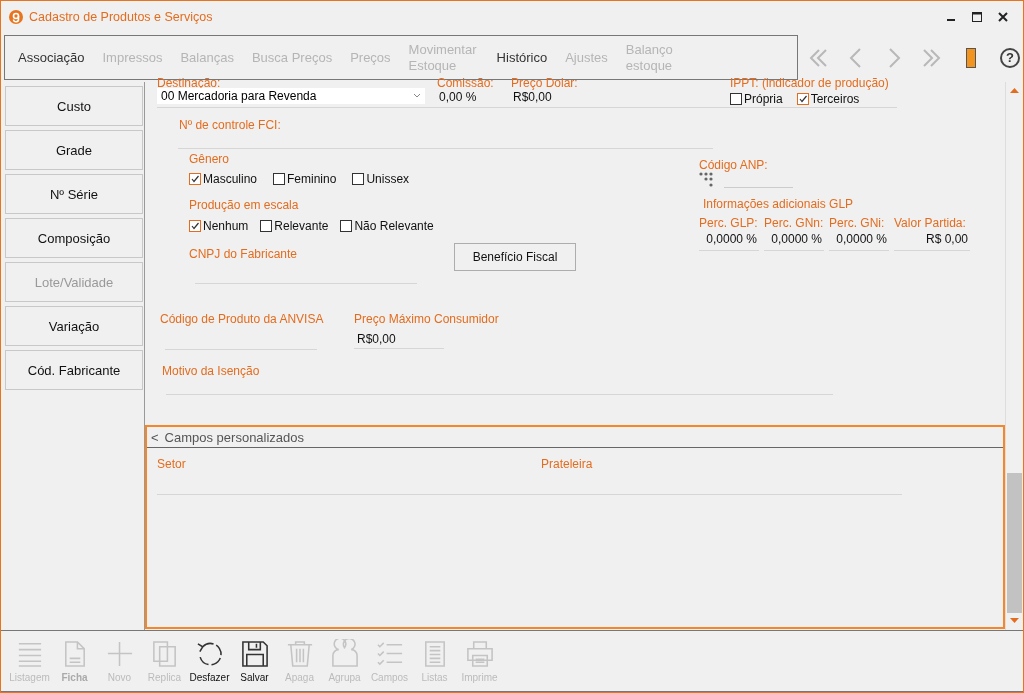 This screenshot has height=693, width=1024. What do you see at coordinates (458, 96) in the screenshot?
I see `field-value: 0,00 %` at bounding box center [458, 96].